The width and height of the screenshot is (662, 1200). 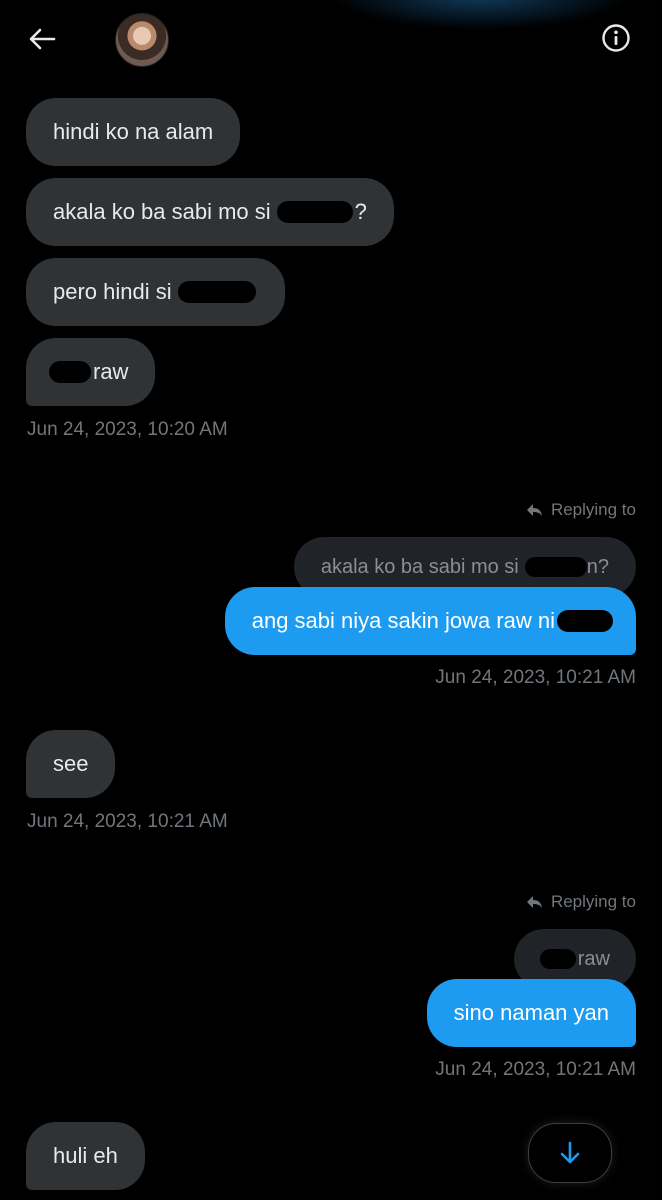 What do you see at coordinates (403, 620) in the screenshot?
I see `message-text: ang sabi niya sakin jowa raw ni` at bounding box center [403, 620].